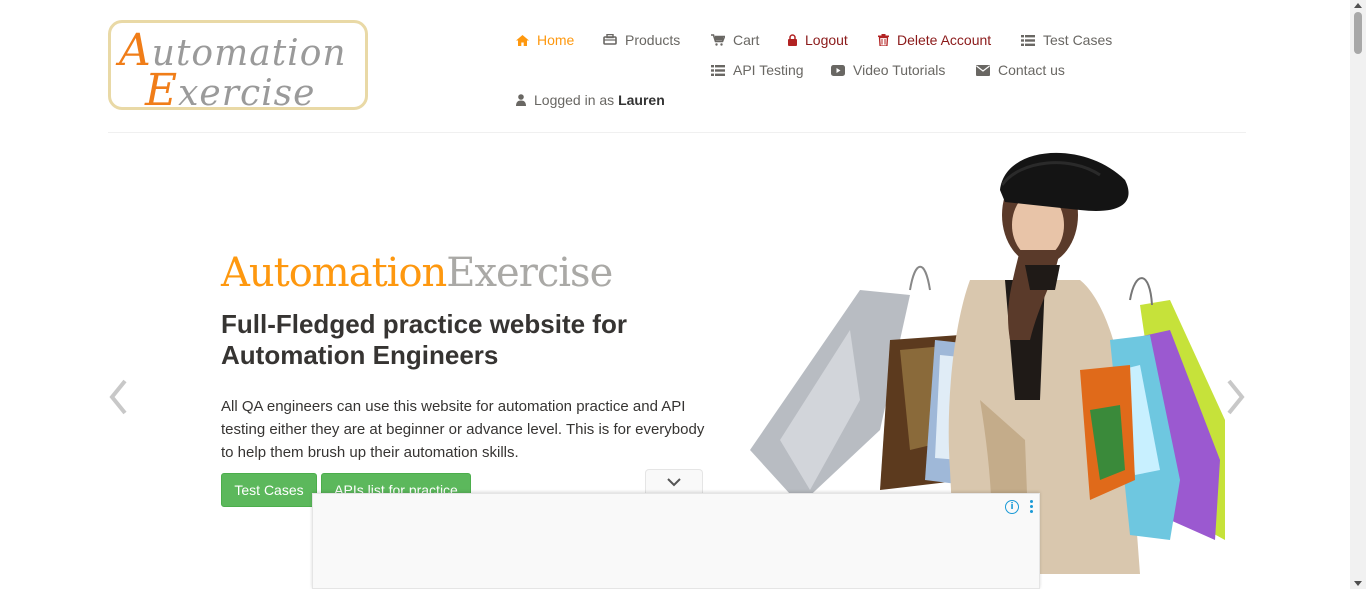 The width and height of the screenshot is (1366, 589). Describe the element at coordinates (1012, 507) in the screenshot. I see `ad-info-icon: i` at that location.